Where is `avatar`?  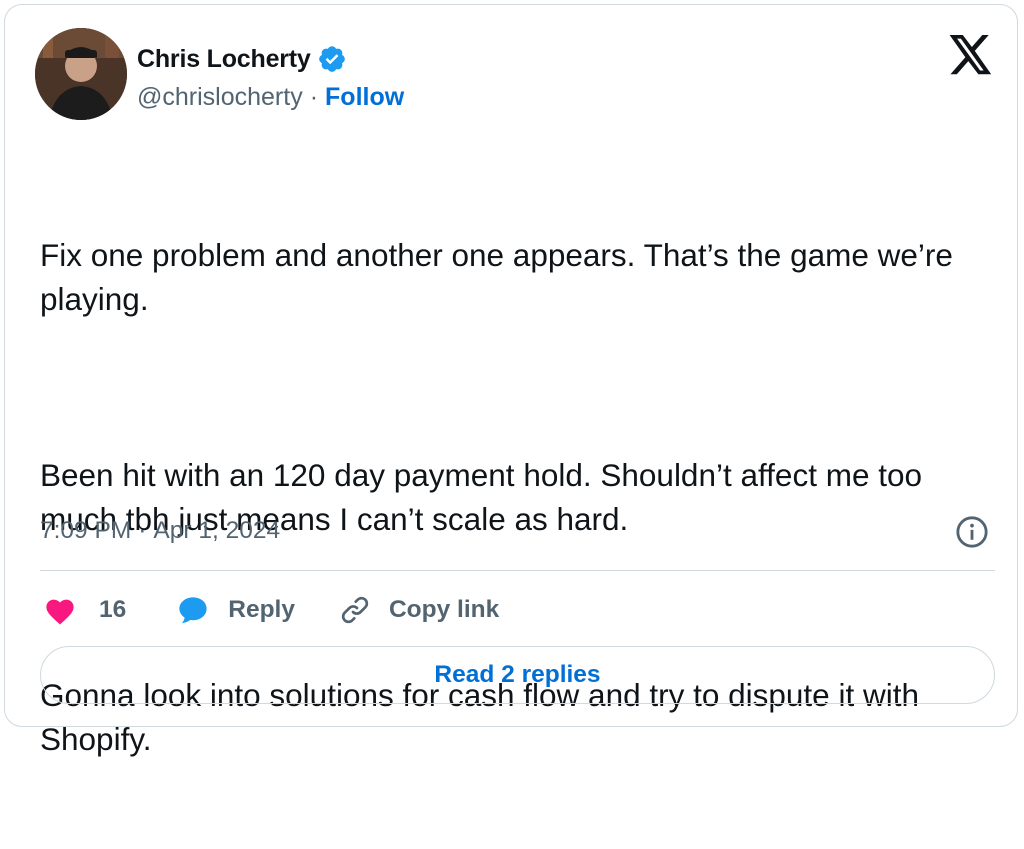 avatar is located at coordinates (81, 74).